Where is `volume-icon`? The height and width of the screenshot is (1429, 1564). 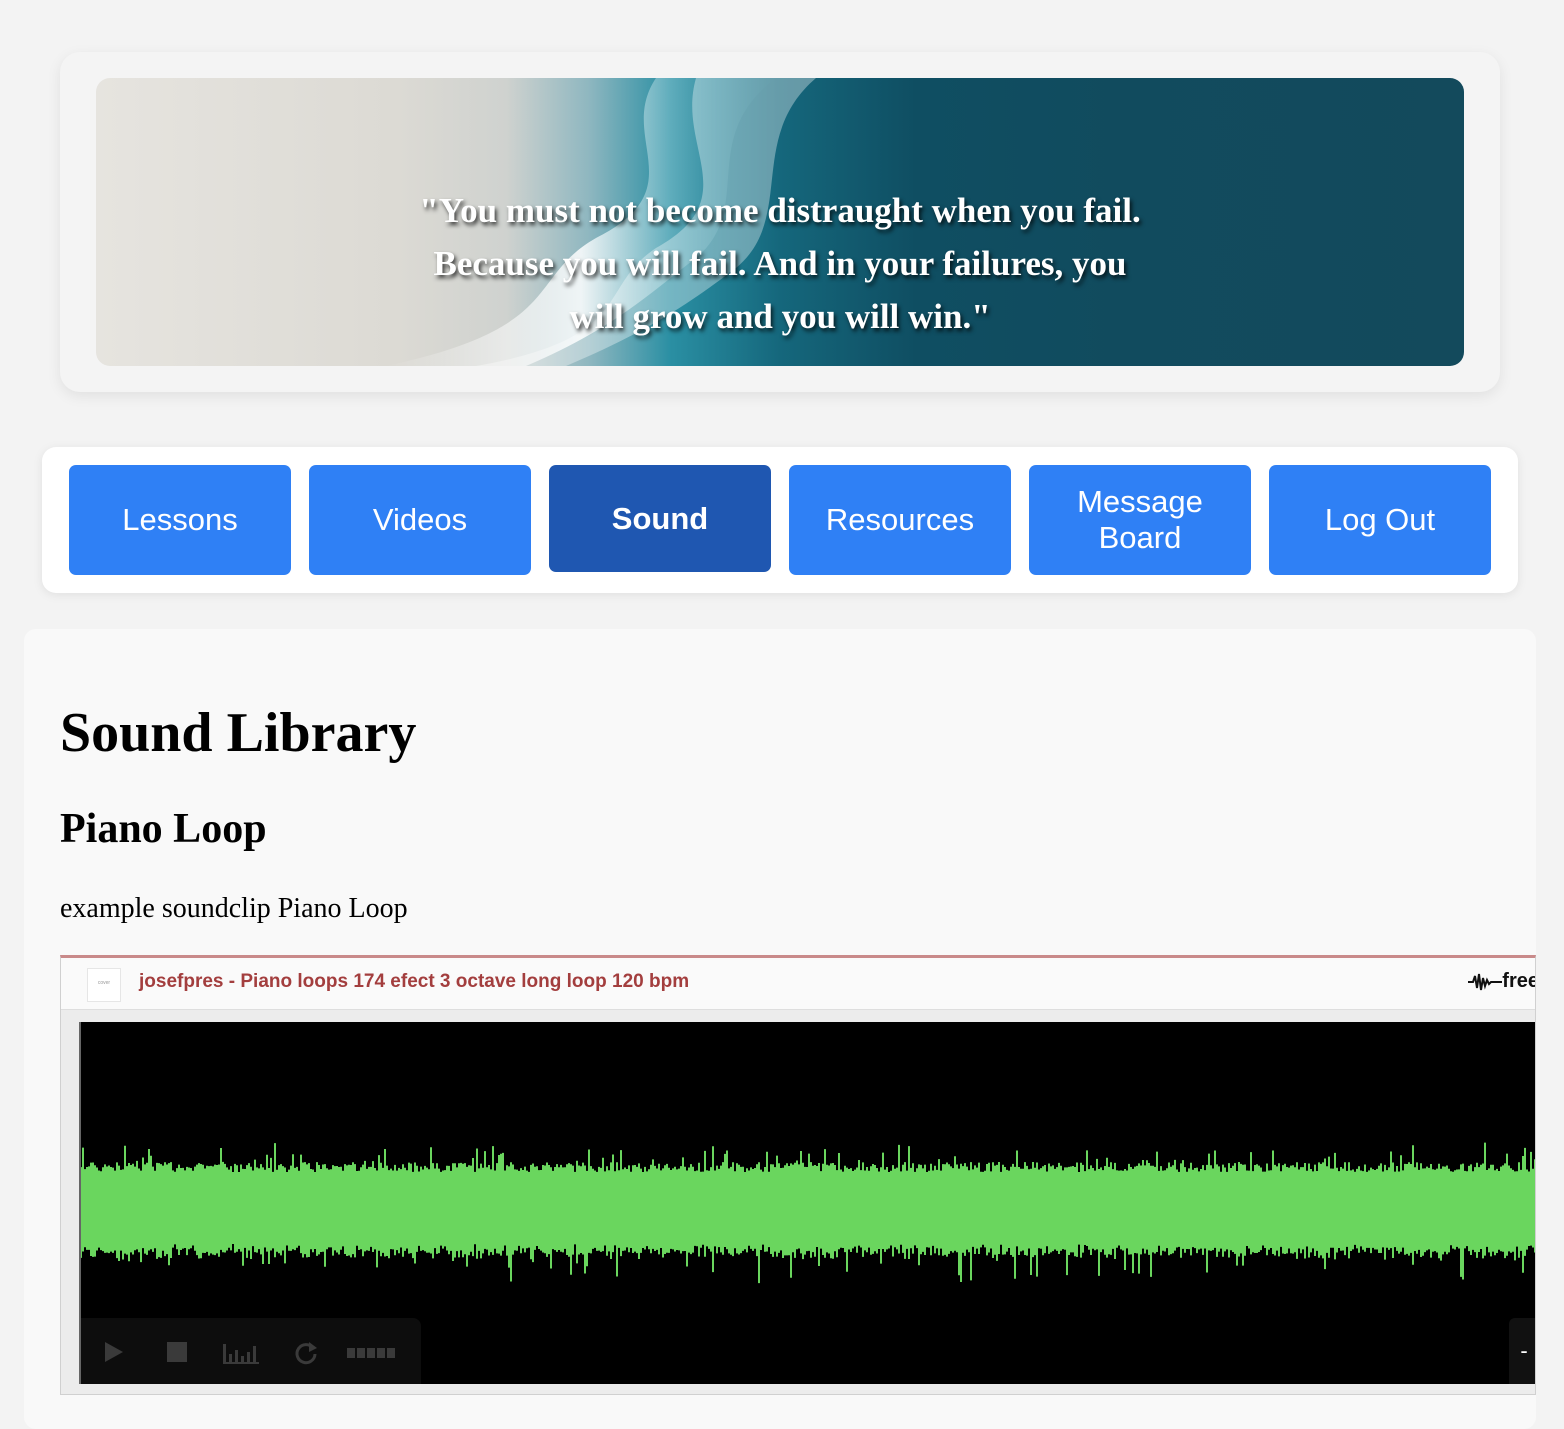 volume-icon is located at coordinates (372, 1353).